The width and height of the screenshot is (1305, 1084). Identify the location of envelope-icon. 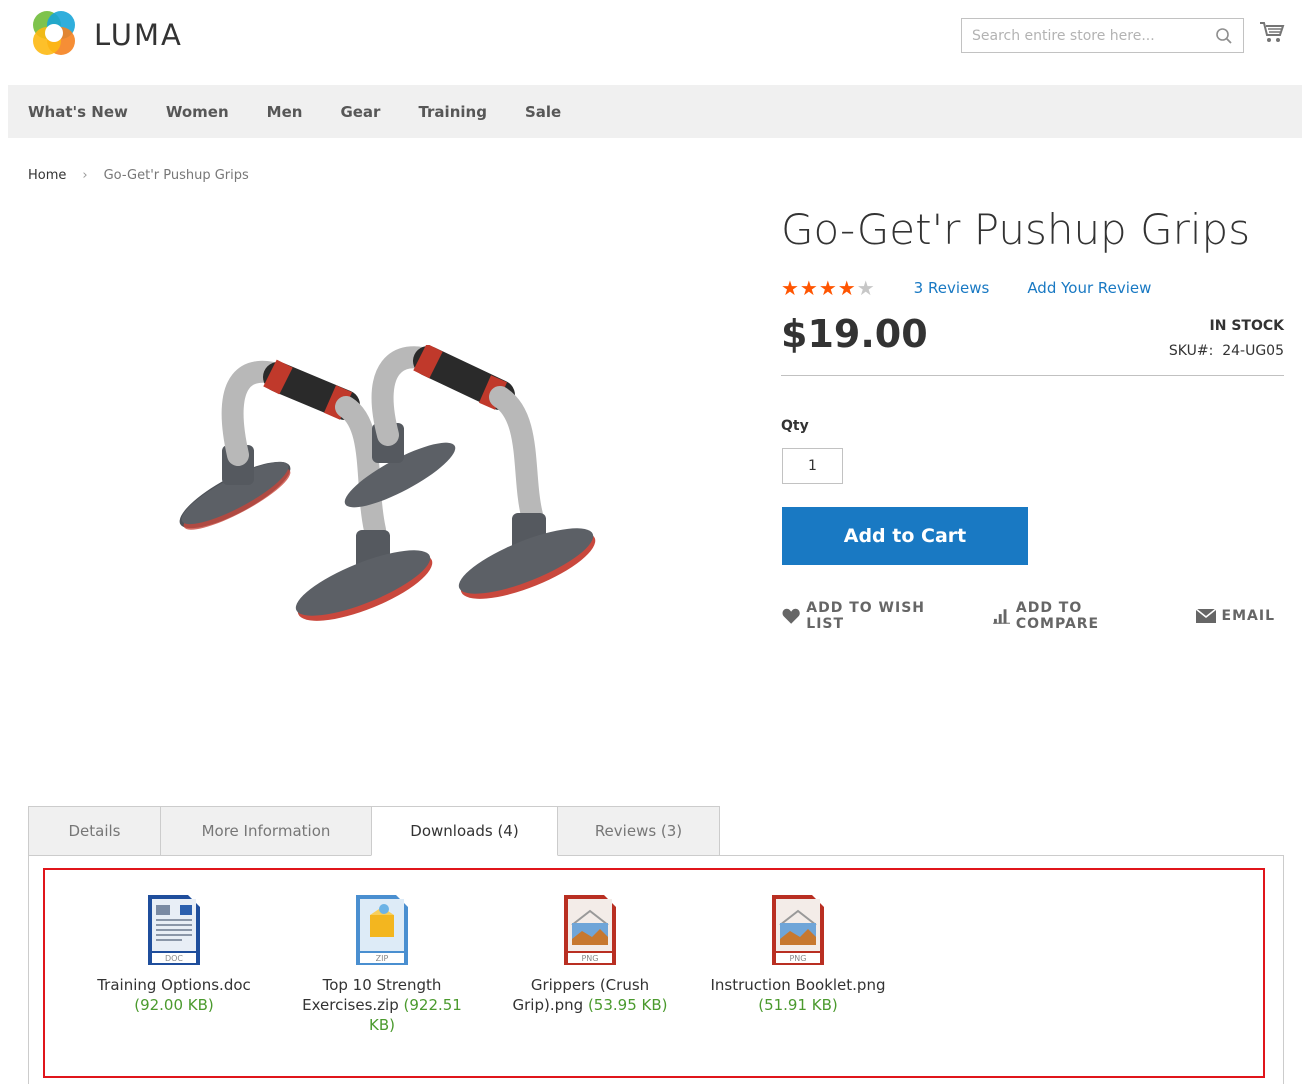
(1205, 616).